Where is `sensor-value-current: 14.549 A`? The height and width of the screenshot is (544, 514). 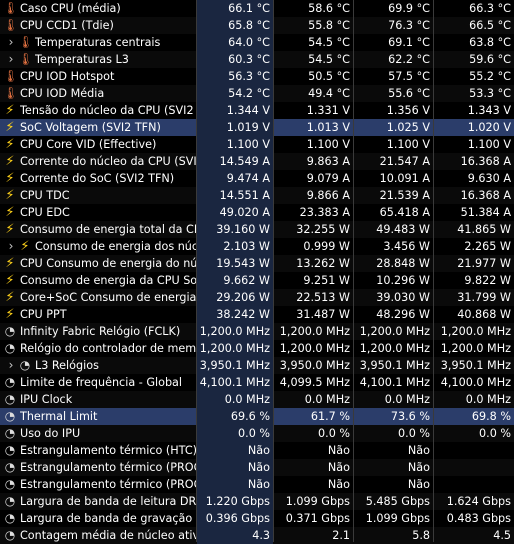
sensor-value-current: 14.549 A is located at coordinates (235, 161).